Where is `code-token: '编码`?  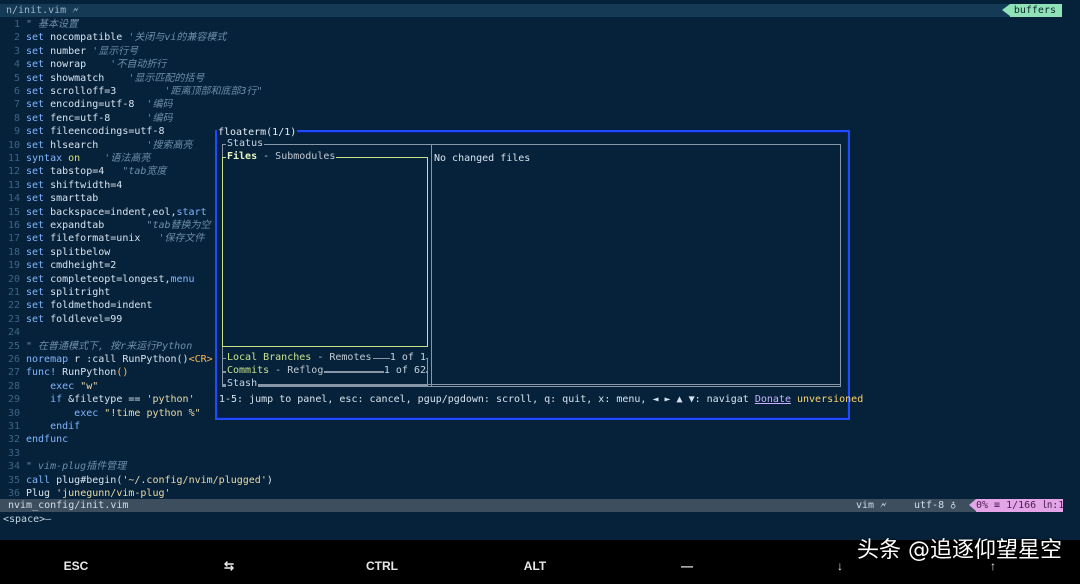 code-token: '编码 is located at coordinates (159, 118).